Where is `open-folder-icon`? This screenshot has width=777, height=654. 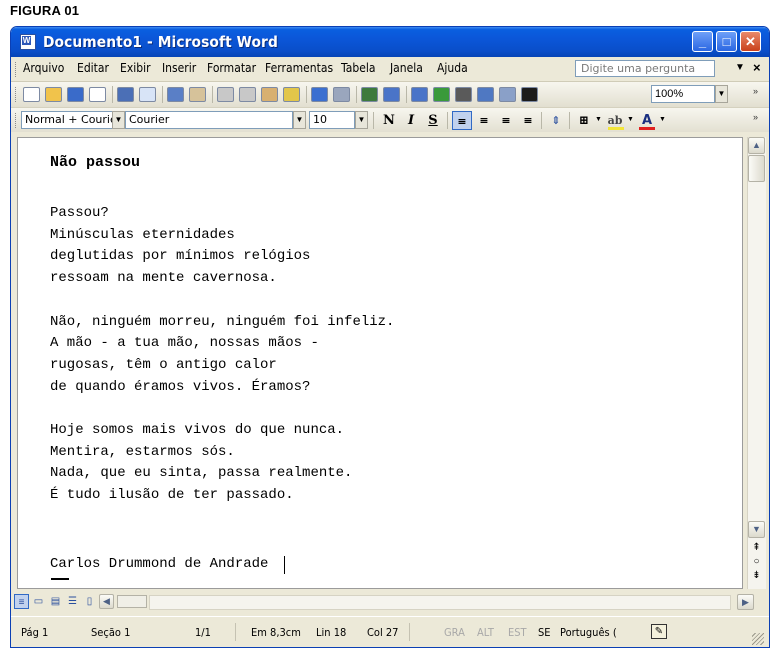
open-folder-icon is located at coordinates (53, 94).